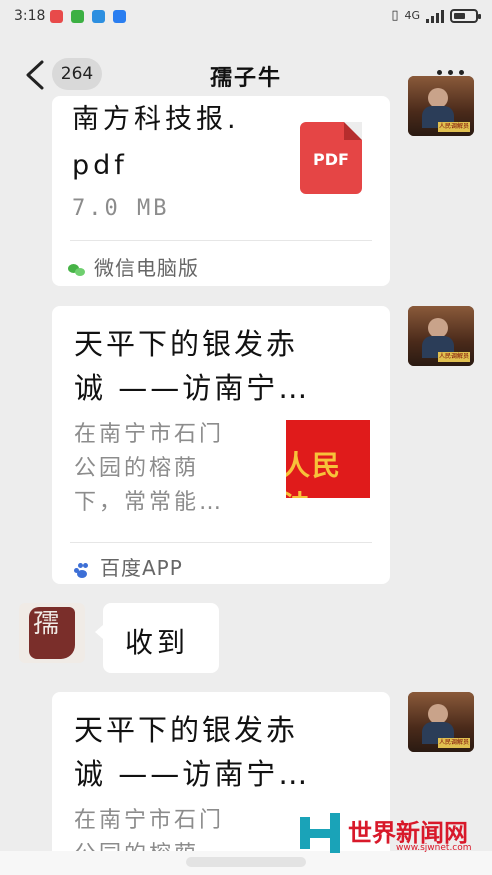 The width and height of the screenshot is (492, 875). What do you see at coordinates (390, 835) in the screenshot?
I see `watermark: 世界新闻网 www.sjwnet.com` at bounding box center [390, 835].